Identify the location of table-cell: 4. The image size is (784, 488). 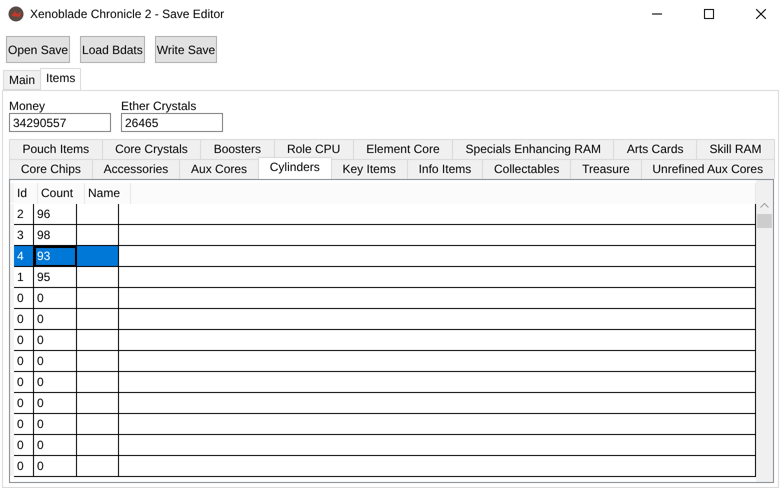
(24, 256).